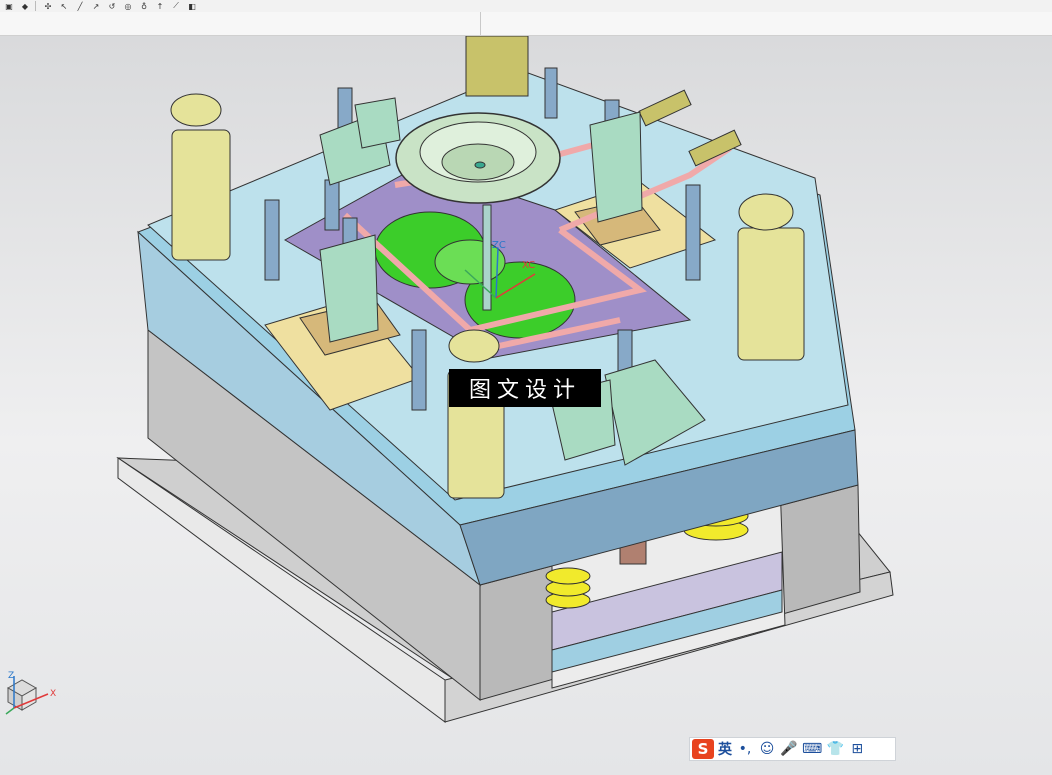 This screenshot has height=775, width=1052. Describe the element at coordinates (499, 245) in the screenshot. I see `datum-label-zc: ZC` at that location.